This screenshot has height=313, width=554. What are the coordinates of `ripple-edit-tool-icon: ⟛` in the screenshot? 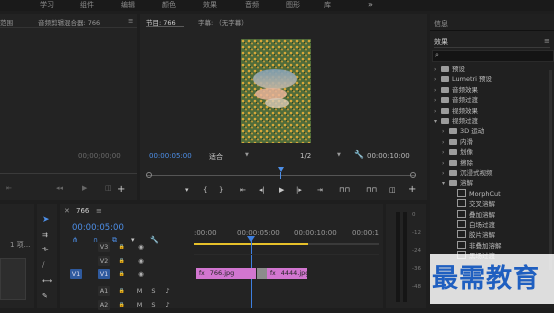 It's located at (45, 249).